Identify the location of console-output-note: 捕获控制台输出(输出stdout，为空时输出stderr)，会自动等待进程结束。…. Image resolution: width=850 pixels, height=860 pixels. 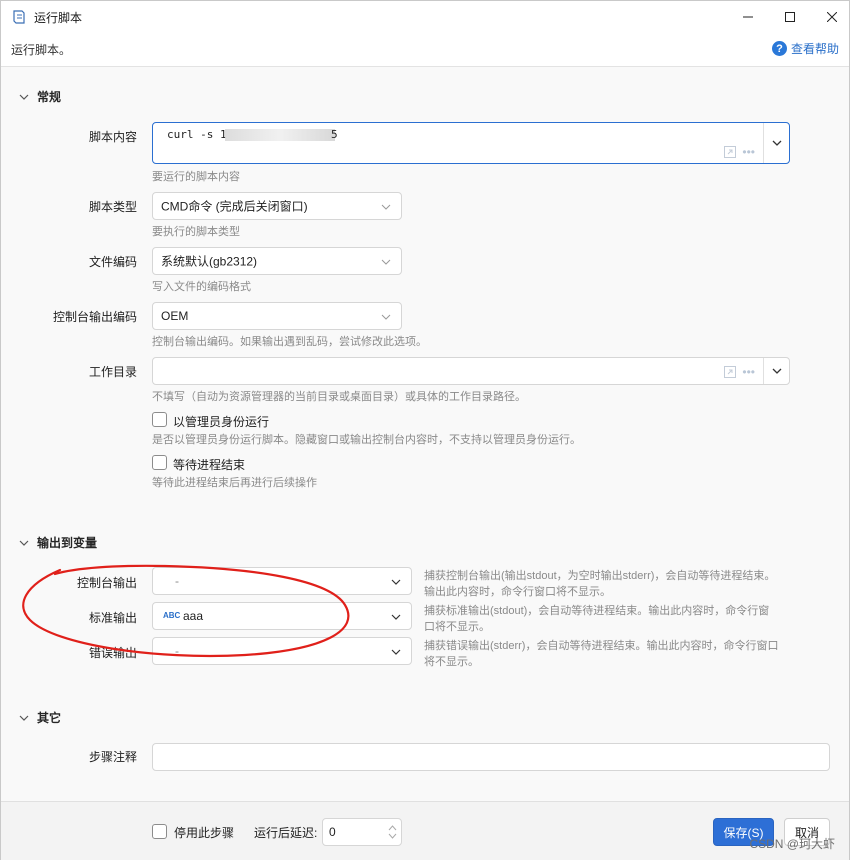
(600, 584).